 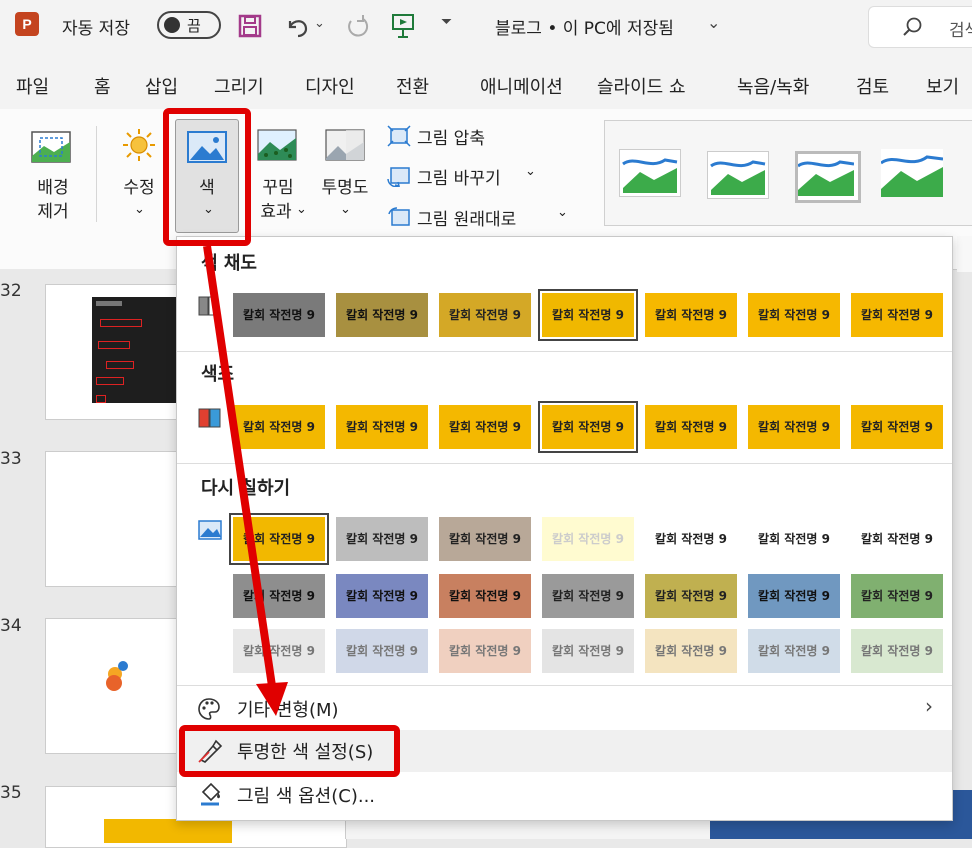 What do you see at coordinates (301, 209) in the screenshot?
I see `artistic-chevron-down-icon: ⌄` at bounding box center [301, 209].